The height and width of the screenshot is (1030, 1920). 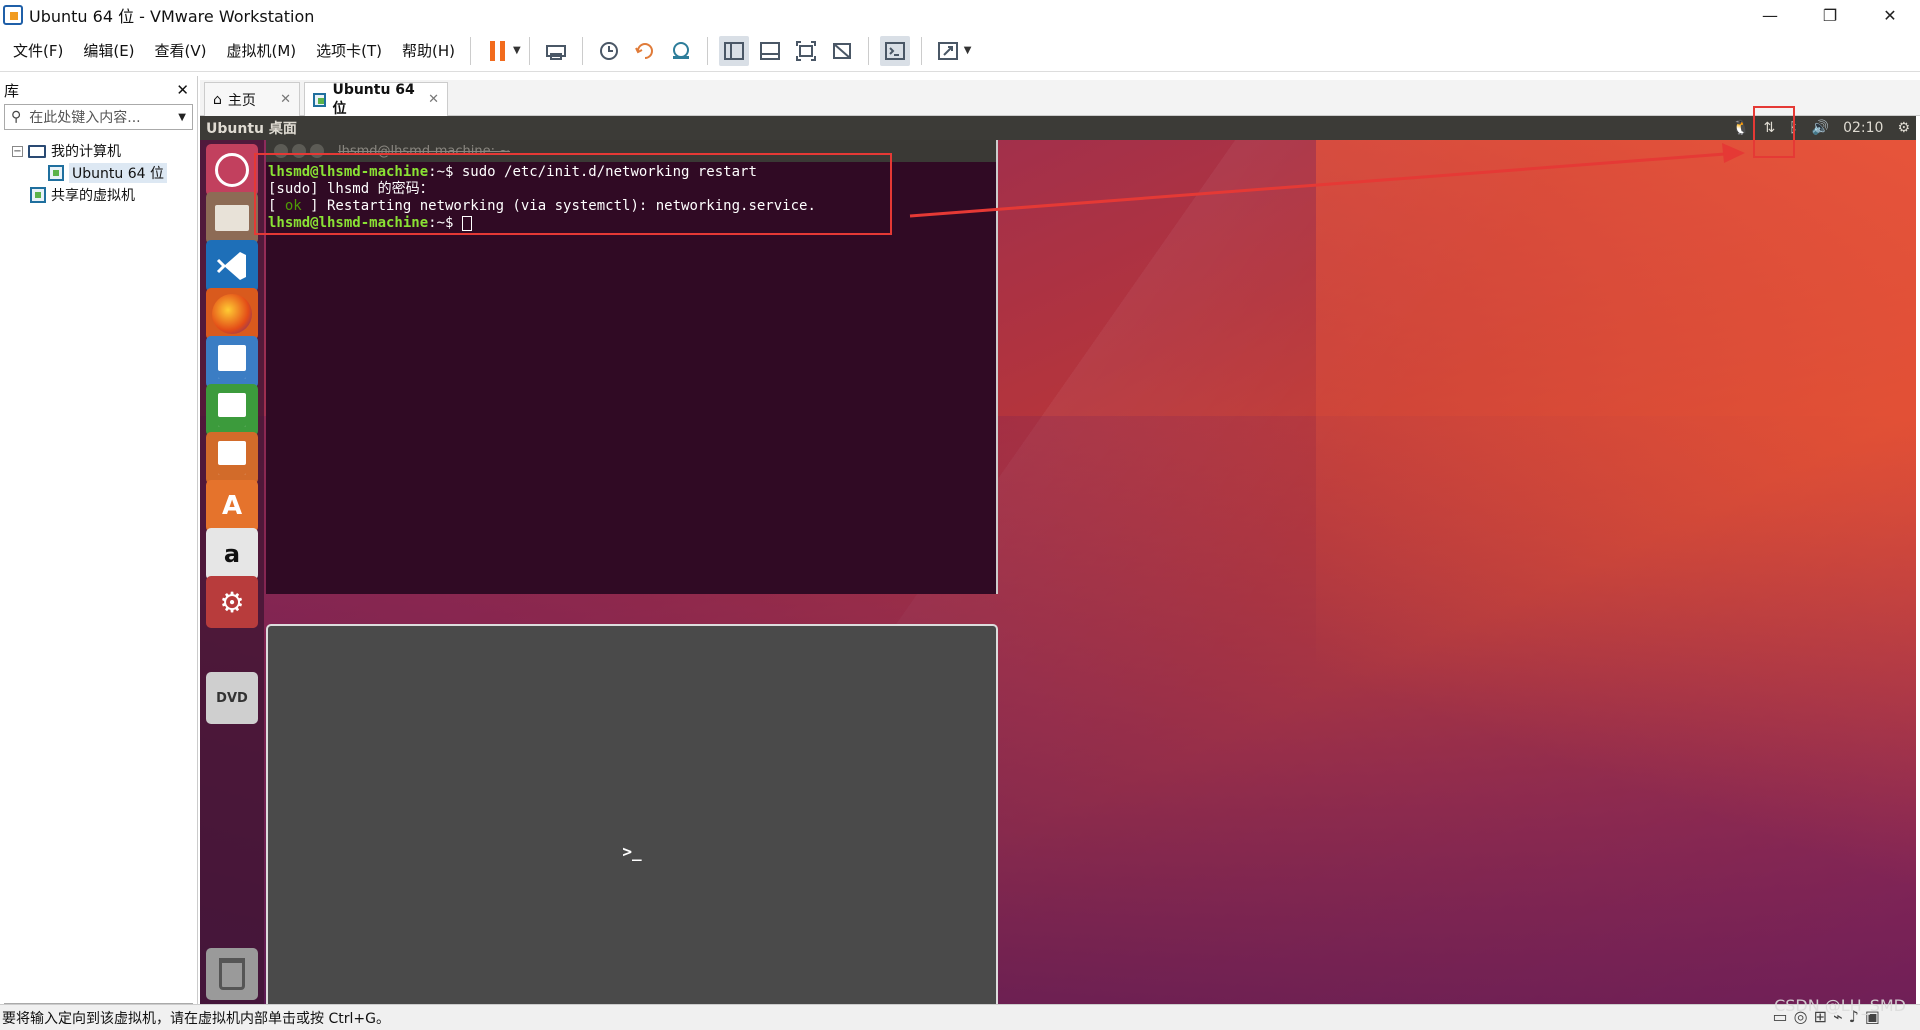 I want to click on revert-icon, so click(x=643, y=50).